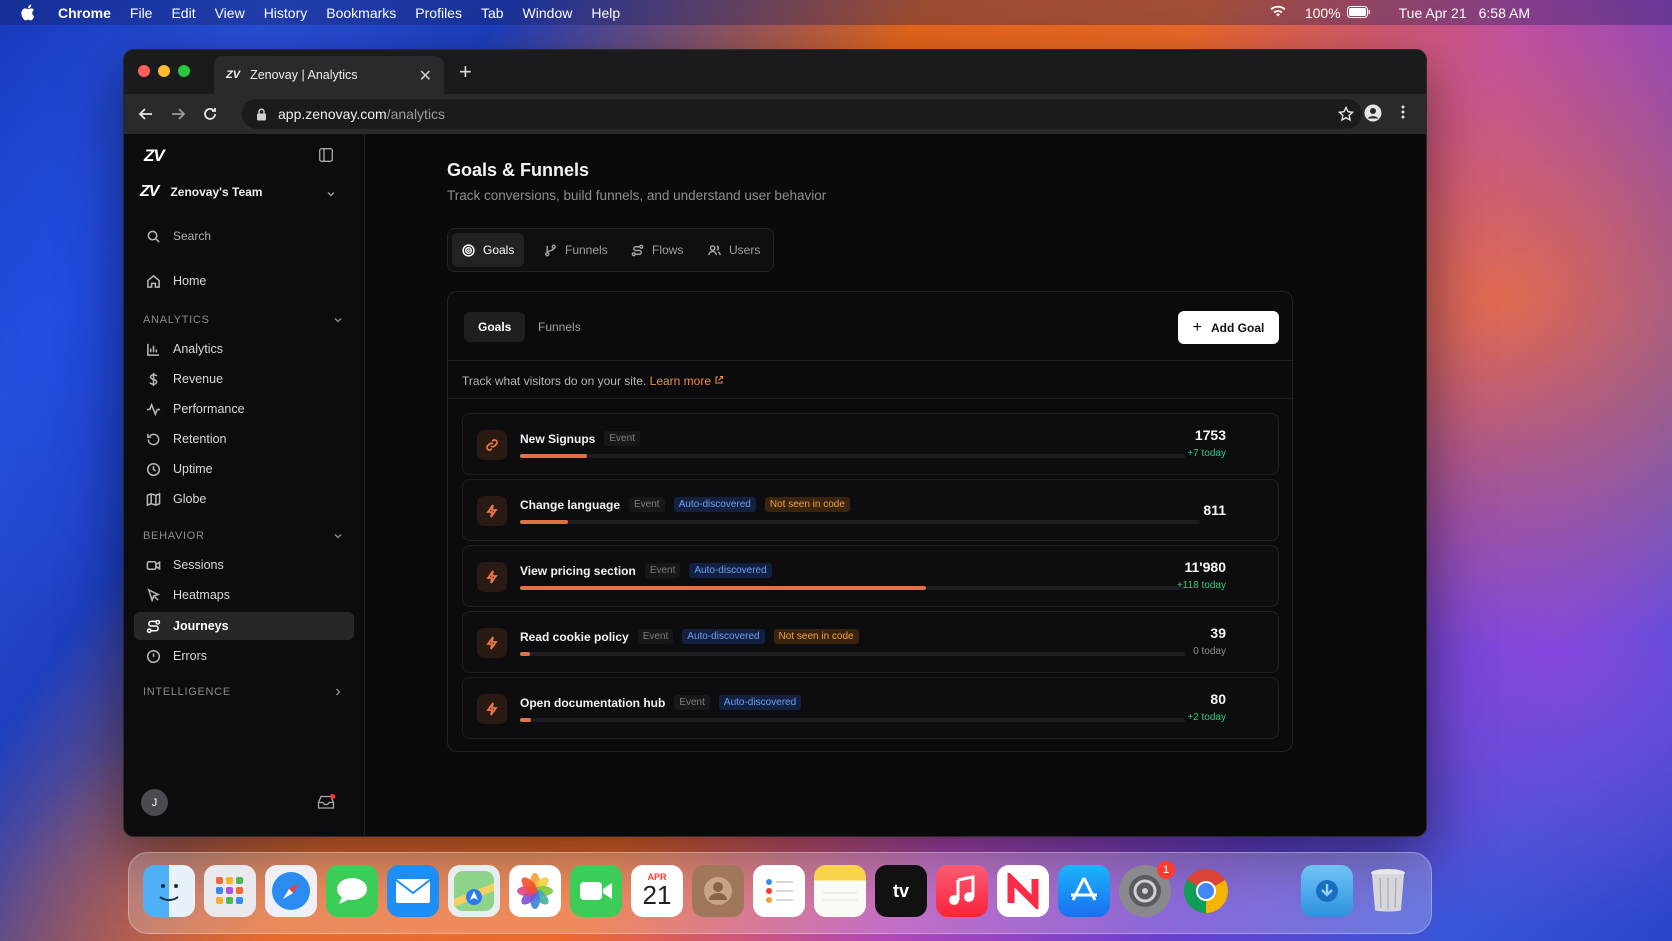 This screenshot has width=1672, height=941. What do you see at coordinates (141, 13) in the screenshot?
I see `menu-file: File` at bounding box center [141, 13].